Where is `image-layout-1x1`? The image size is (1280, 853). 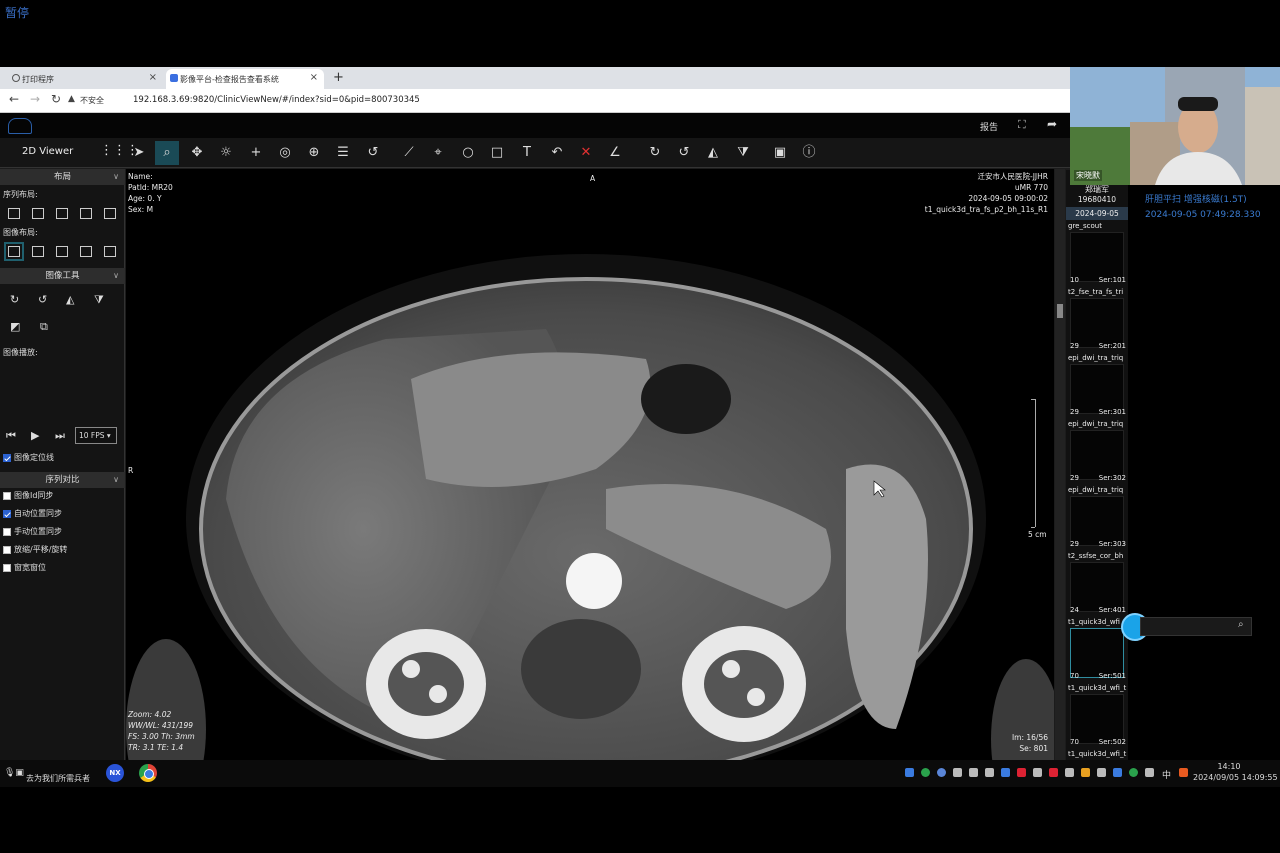 image-layout-1x1 is located at coordinates (14, 251).